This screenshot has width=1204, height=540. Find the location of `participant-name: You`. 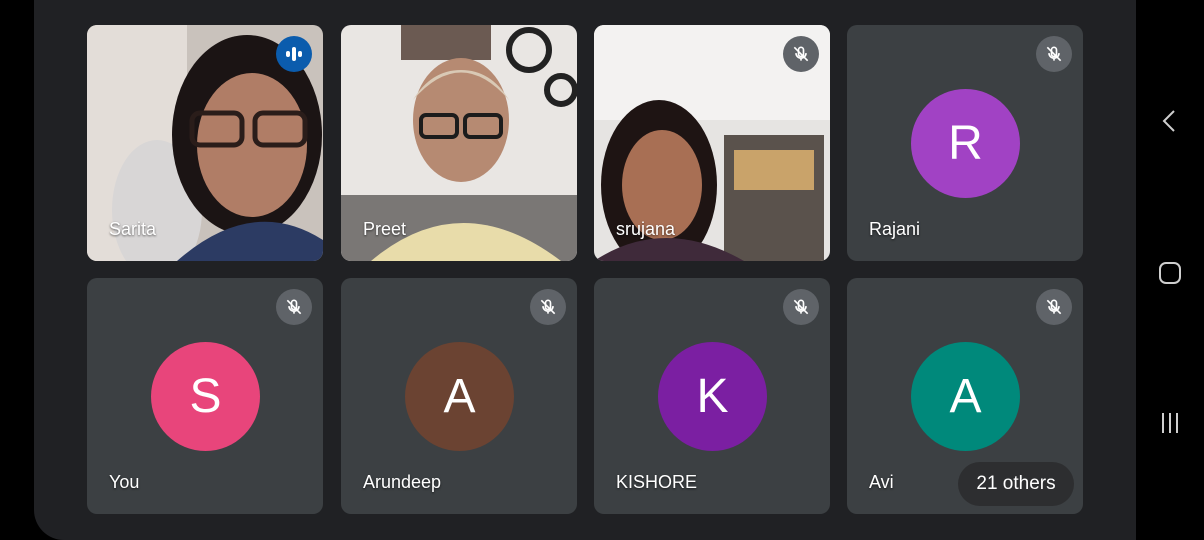

participant-name: You is located at coordinates (124, 482).